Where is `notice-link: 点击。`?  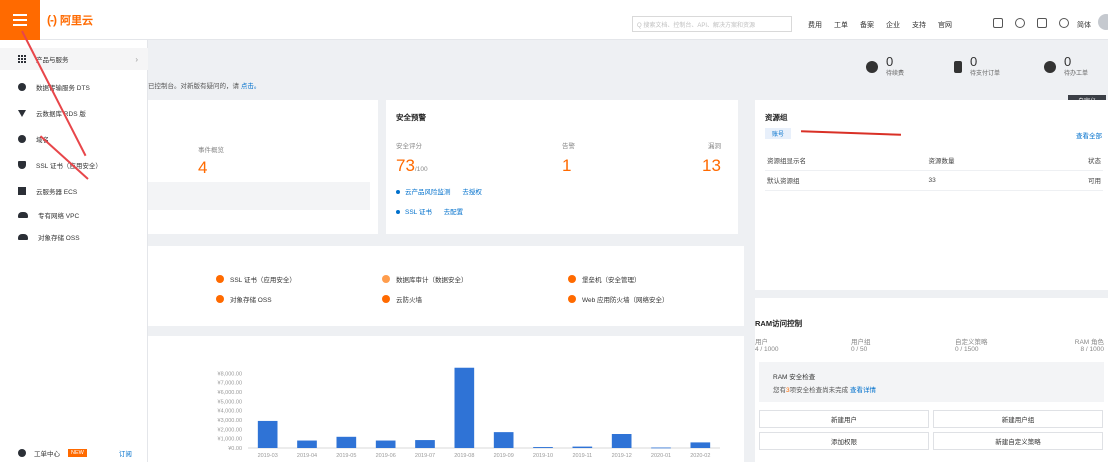 notice-link: 点击。 is located at coordinates (251, 86).